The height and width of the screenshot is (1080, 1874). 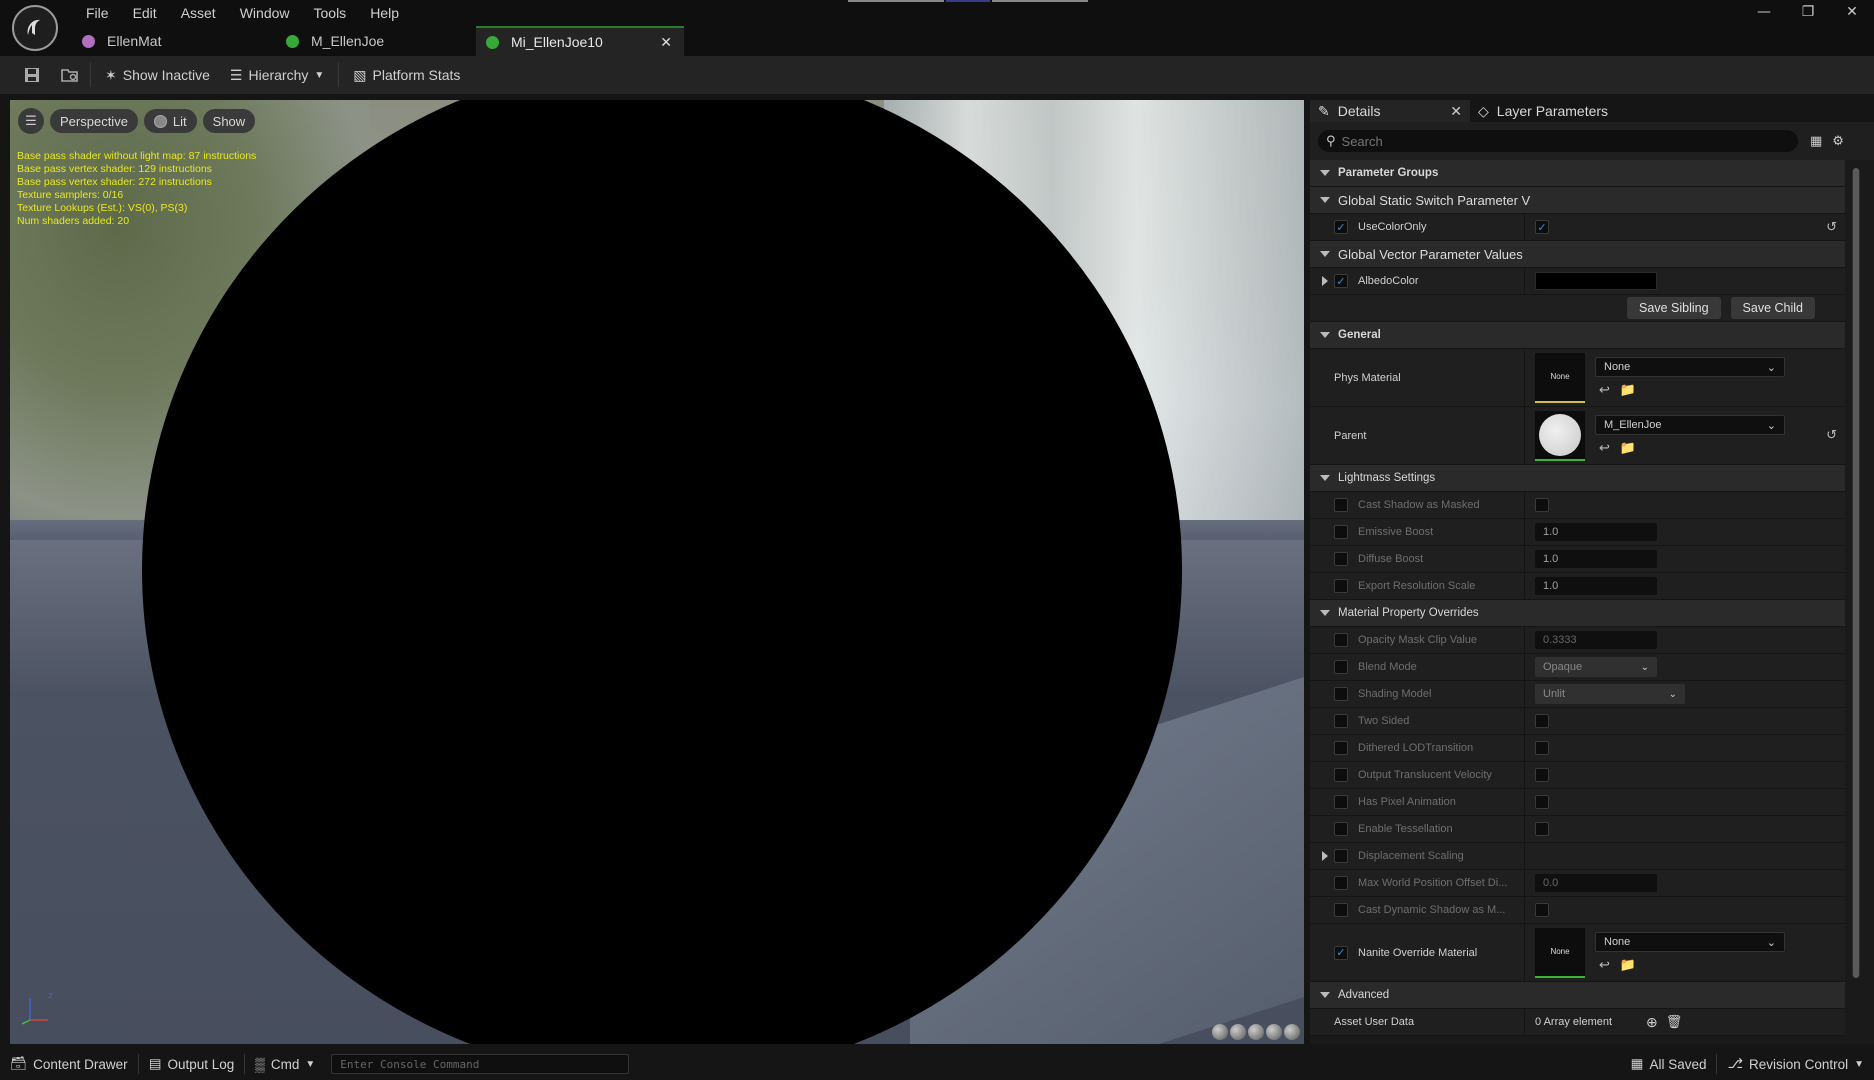 What do you see at coordinates (1596, 559) in the screenshot?
I see `diffuse-boost-field: 1.0` at bounding box center [1596, 559].